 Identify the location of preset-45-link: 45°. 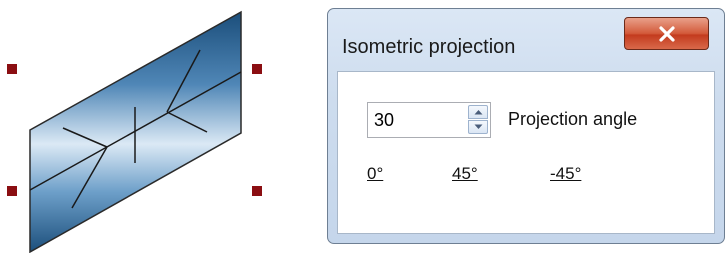
(465, 174).